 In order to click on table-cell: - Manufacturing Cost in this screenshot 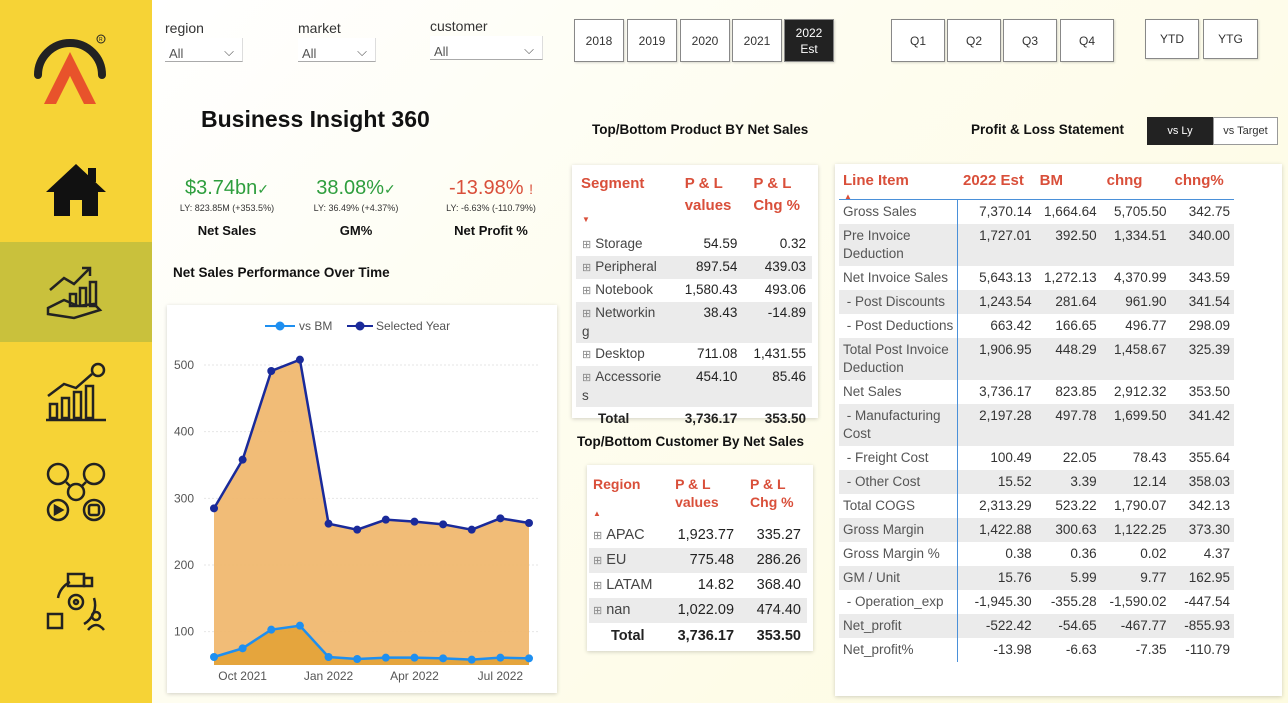, I will do `click(892, 424)`.